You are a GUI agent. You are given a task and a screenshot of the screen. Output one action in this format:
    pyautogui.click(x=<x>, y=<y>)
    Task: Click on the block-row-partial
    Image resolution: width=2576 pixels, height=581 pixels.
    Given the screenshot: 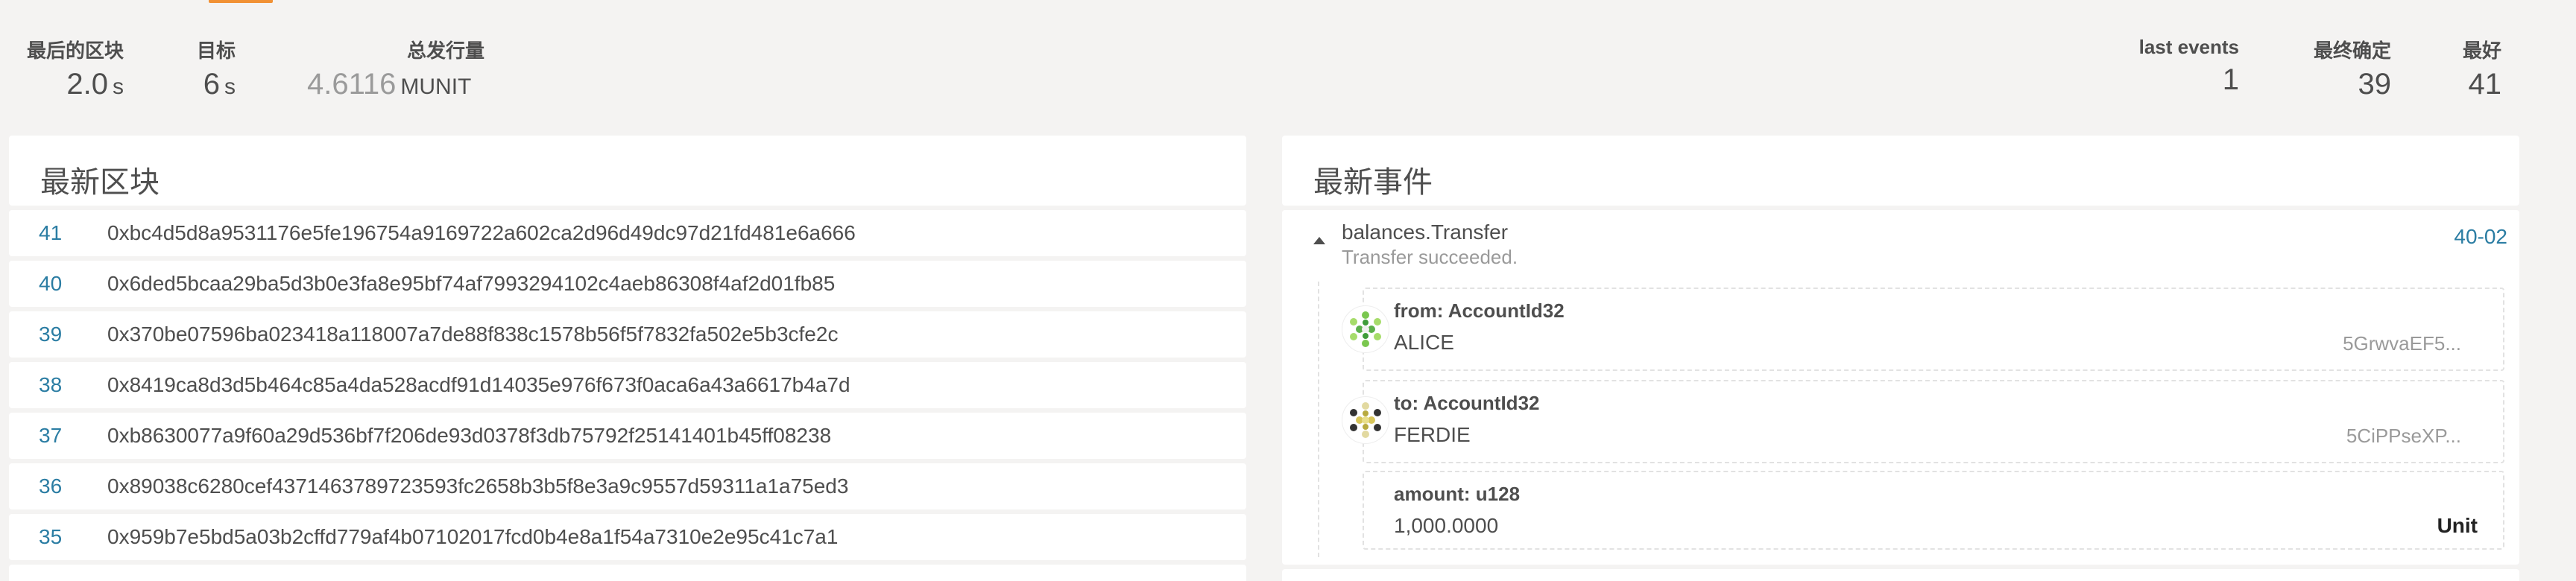 What is the action you would take?
    pyautogui.click(x=628, y=573)
    